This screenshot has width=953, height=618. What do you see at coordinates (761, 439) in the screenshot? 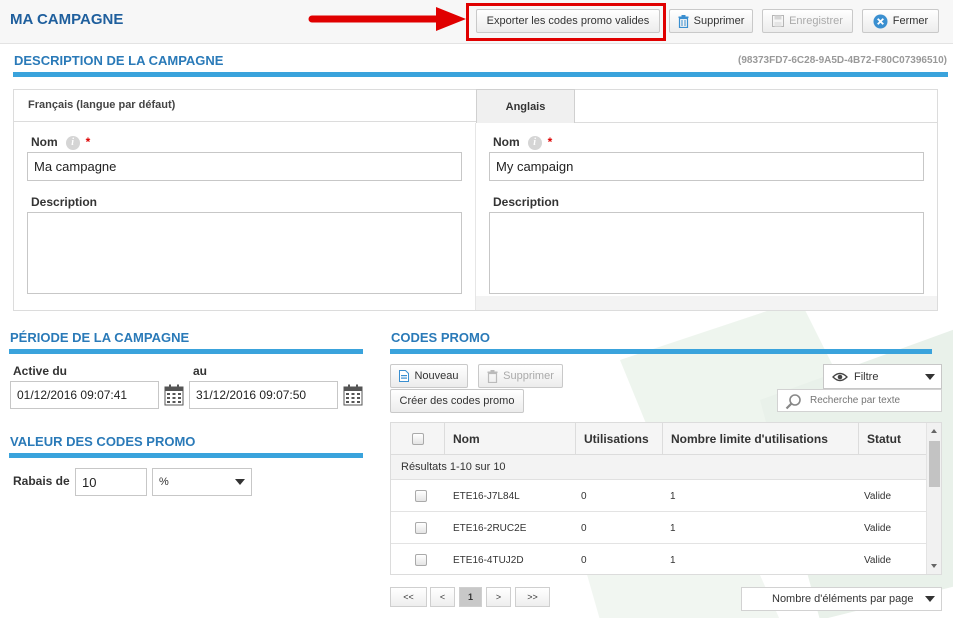
I see `column-header-limit: Nombre limite d'utilisations` at bounding box center [761, 439].